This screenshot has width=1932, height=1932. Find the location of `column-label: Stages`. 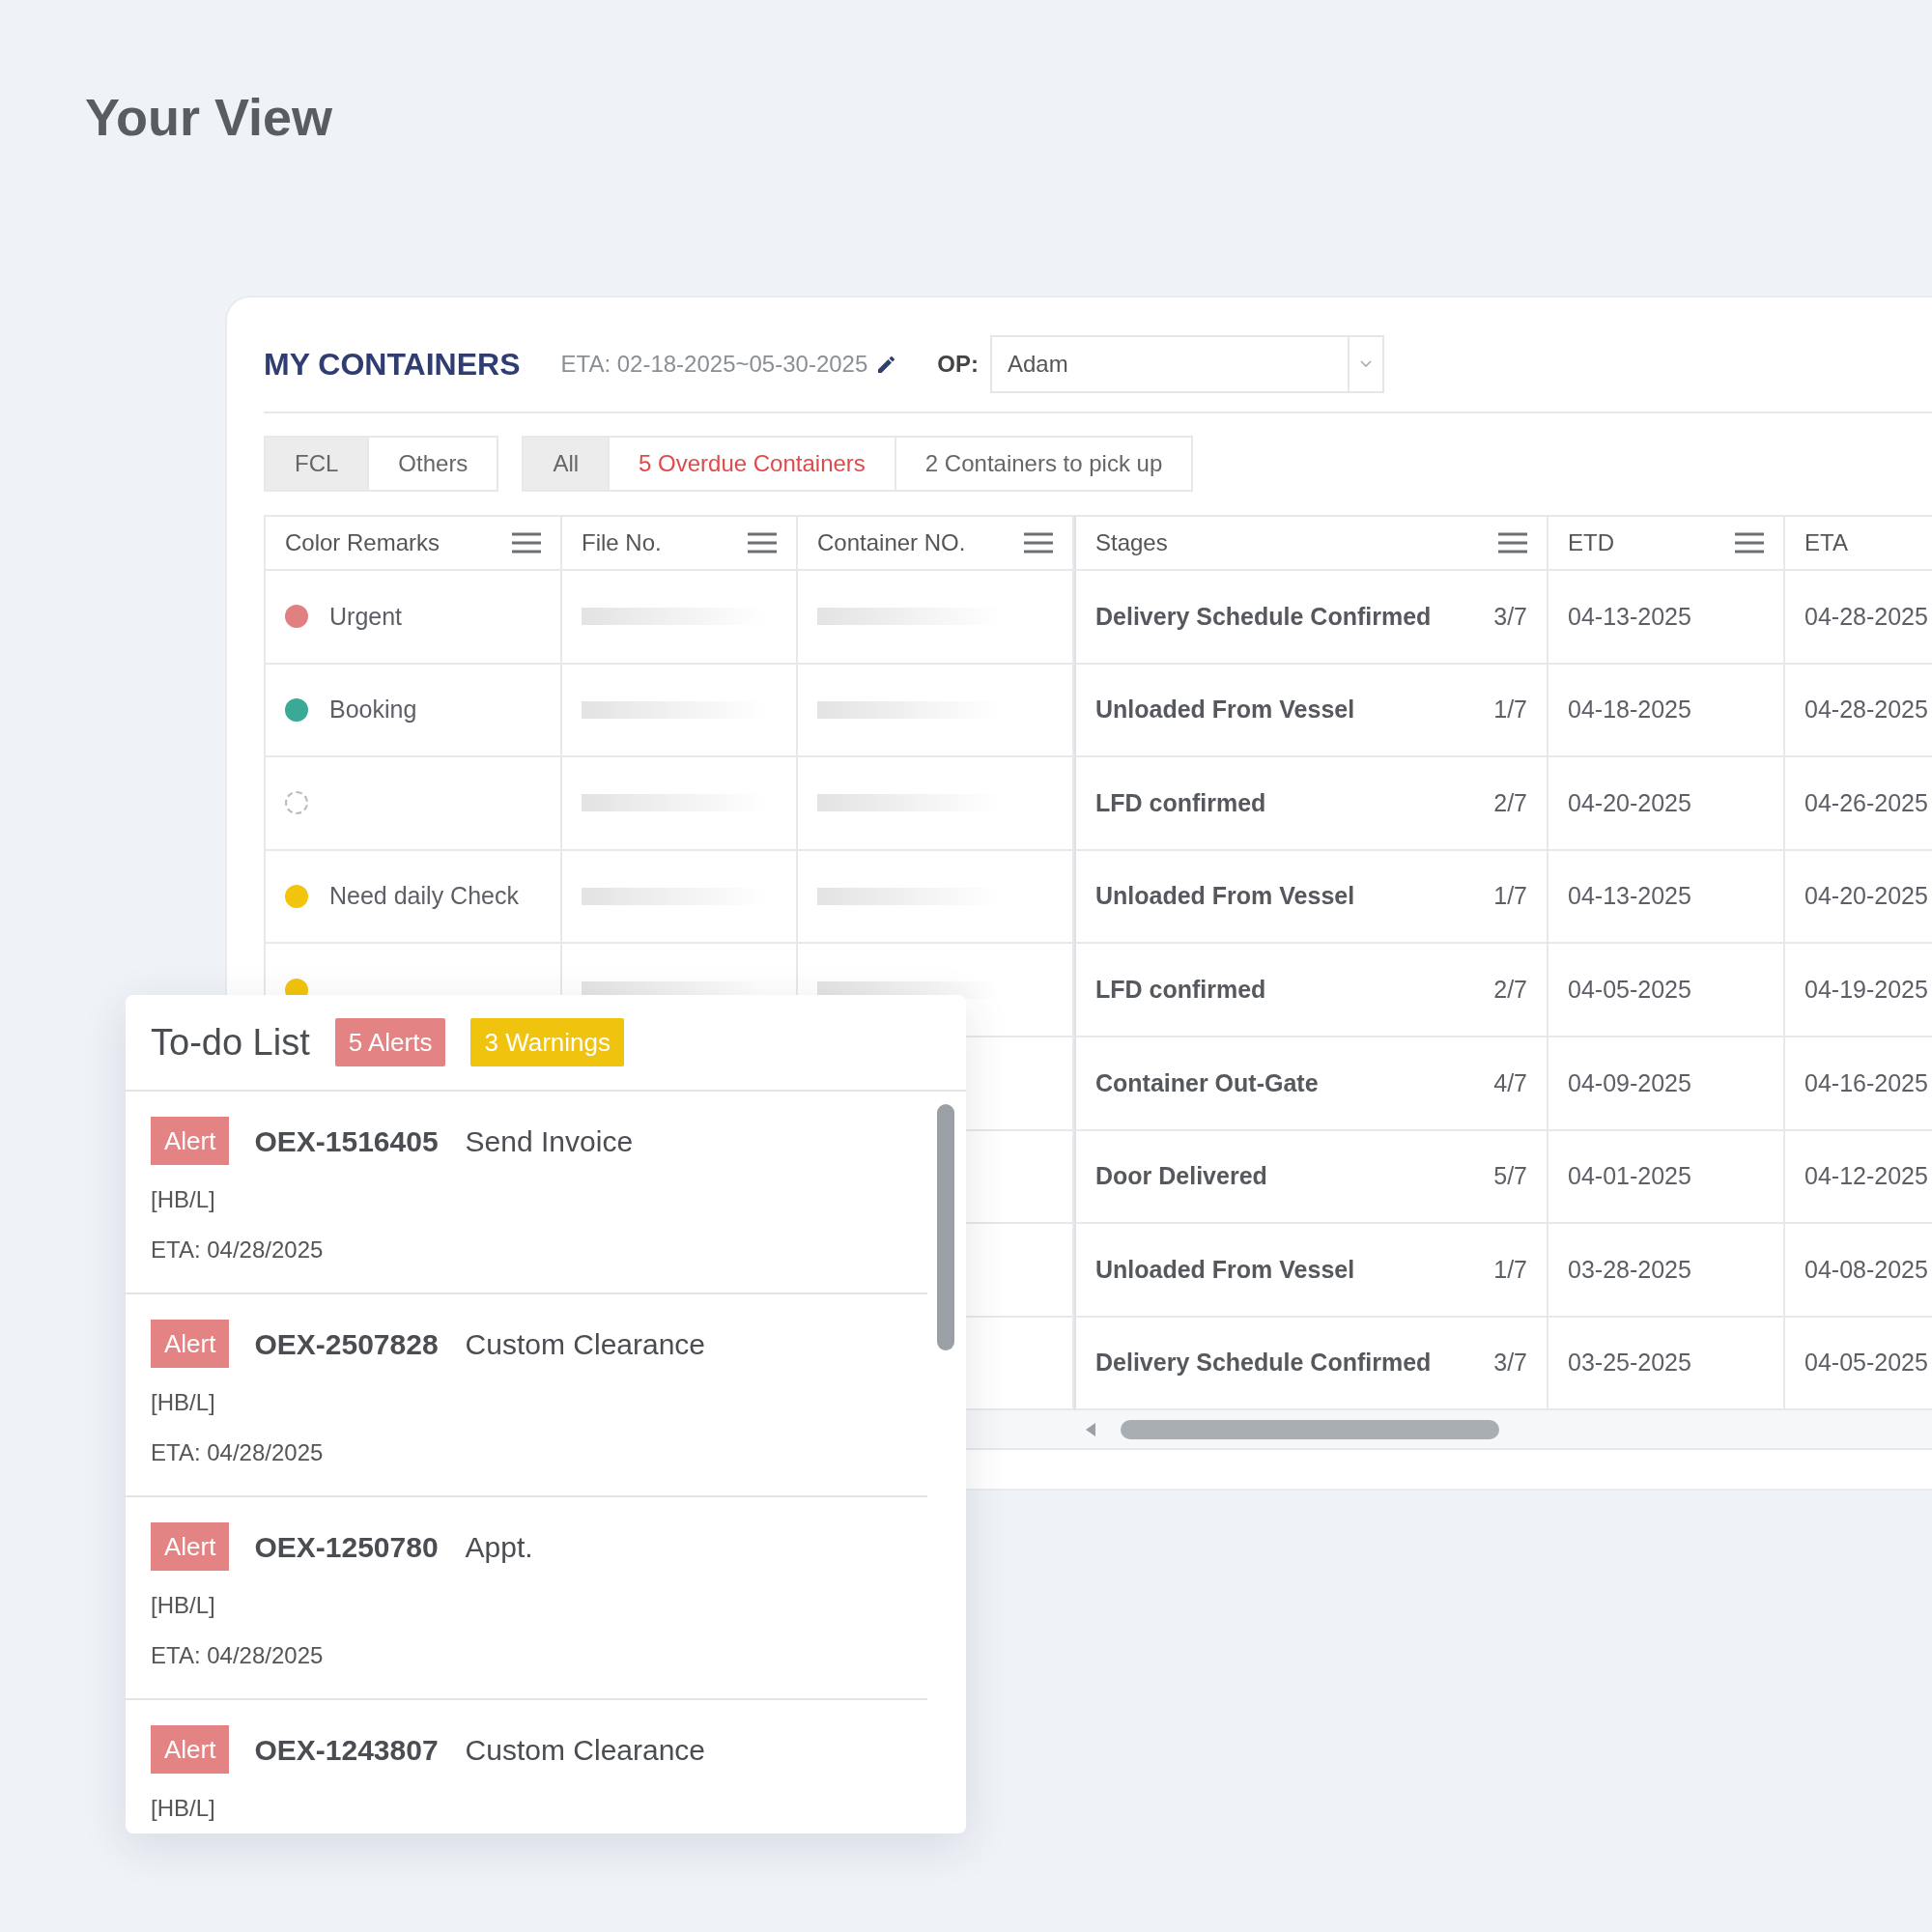

column-label: Stages is located at coordinates (1131, 542).